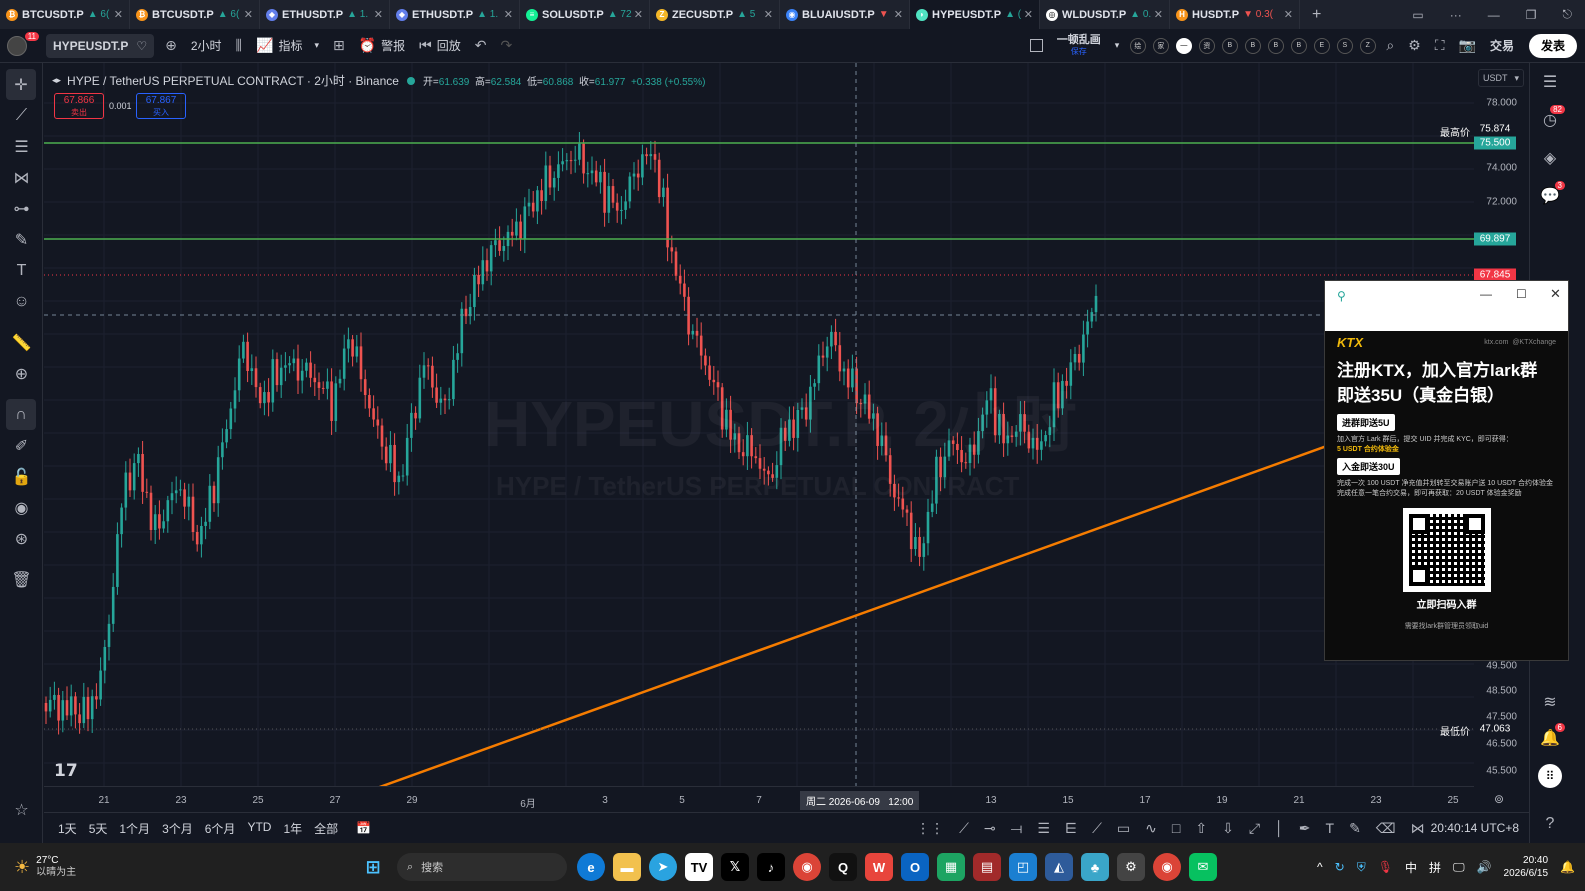 The height and width of the screenshot is (891, 1585). Describe the element at coordinates (1059, 867) in the screenshot. I see `photos-app: ◭` at that location.